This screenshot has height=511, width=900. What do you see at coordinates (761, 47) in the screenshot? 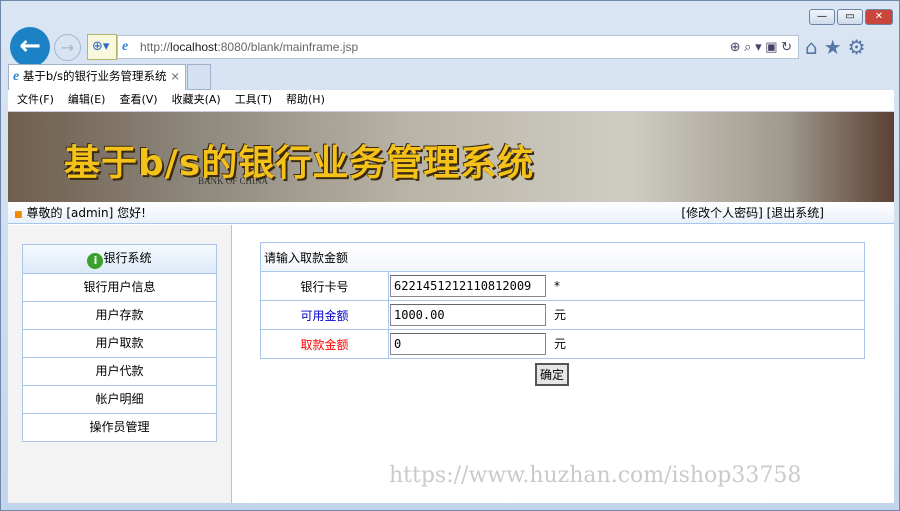
I see `search-refresh-icons: ⊕ ⌕ ▾ ▣ ↻` at bounding box center [761, 47].